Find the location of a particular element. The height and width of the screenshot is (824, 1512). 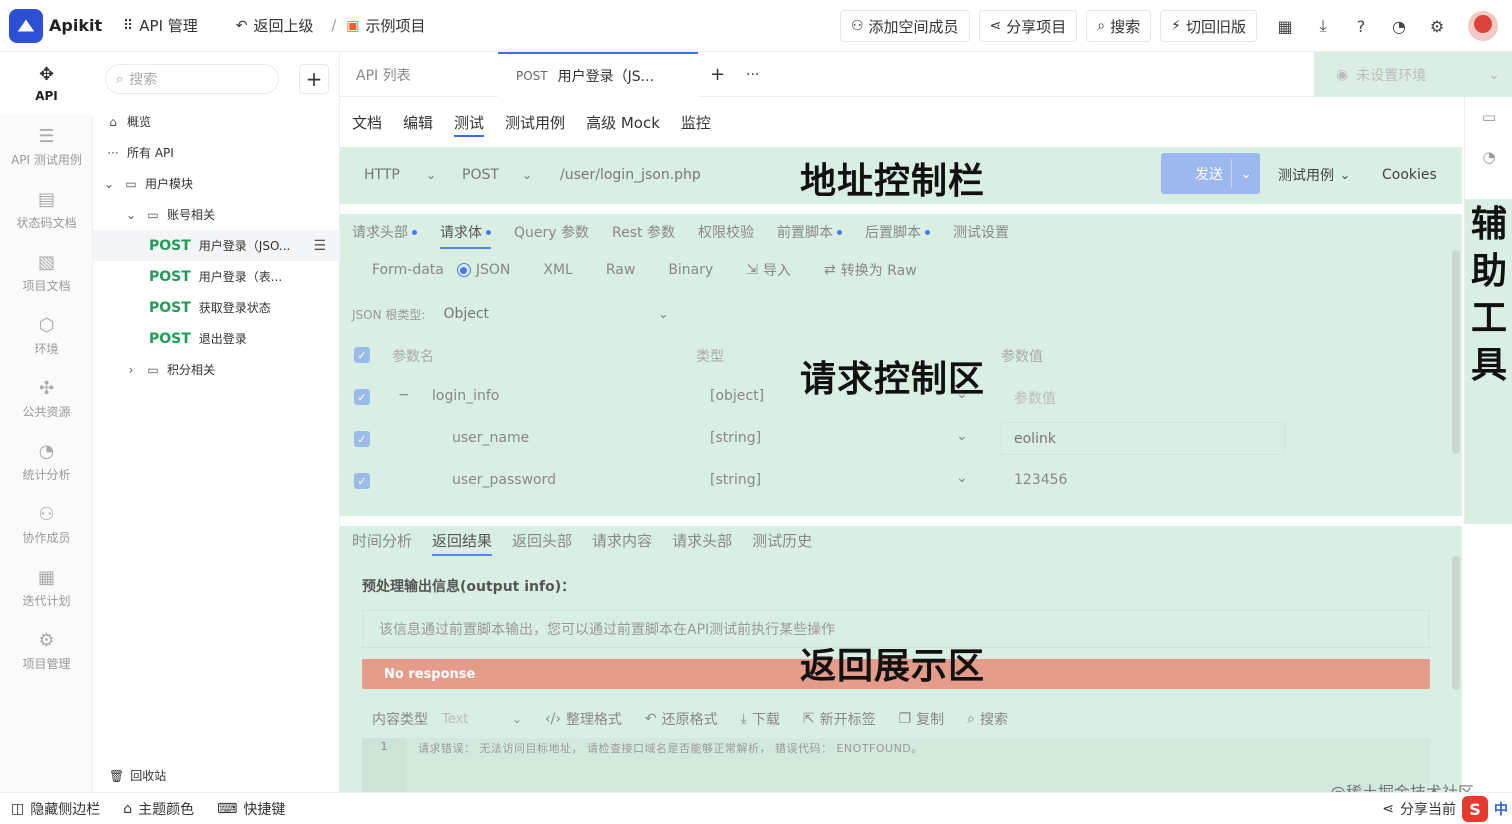

req-tab-auth: 权限校验 is located at coordinates (726, 232).